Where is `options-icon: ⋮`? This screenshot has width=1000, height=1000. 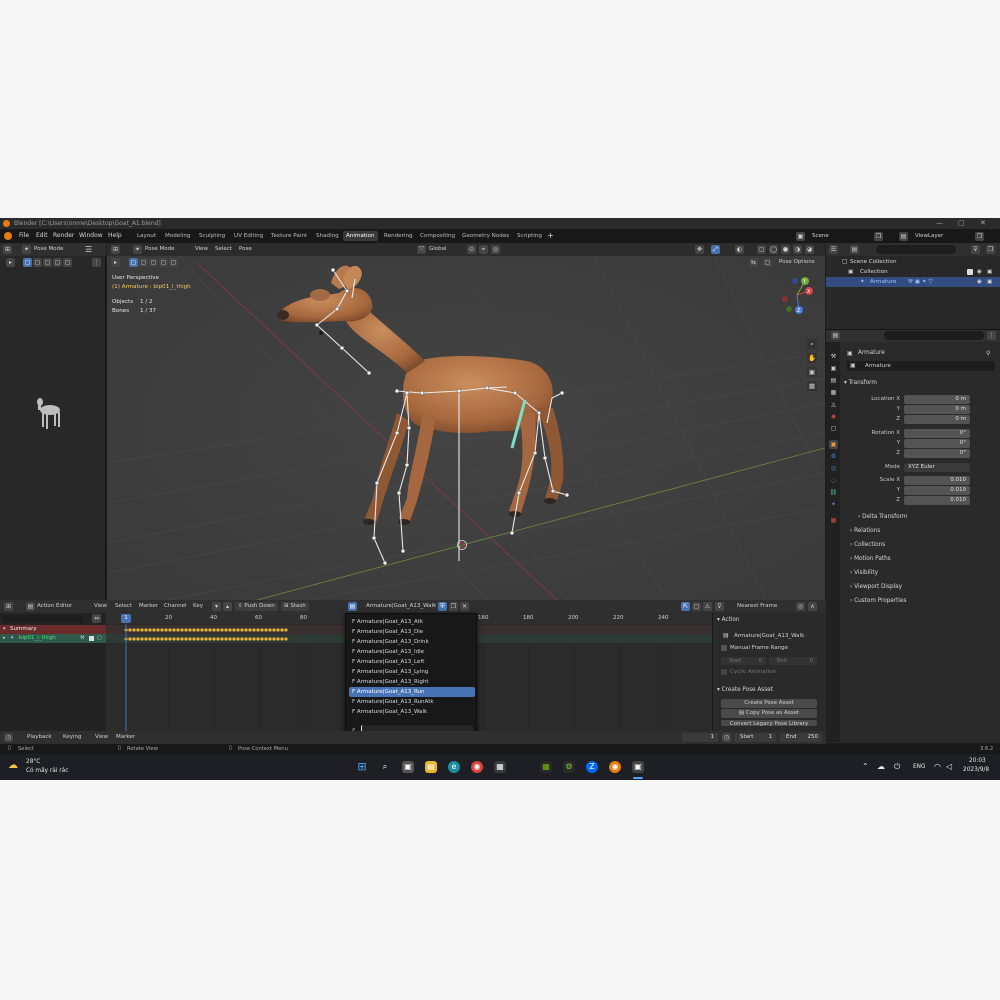 options-icon: ⋮ is located at coordinates (96, 262).